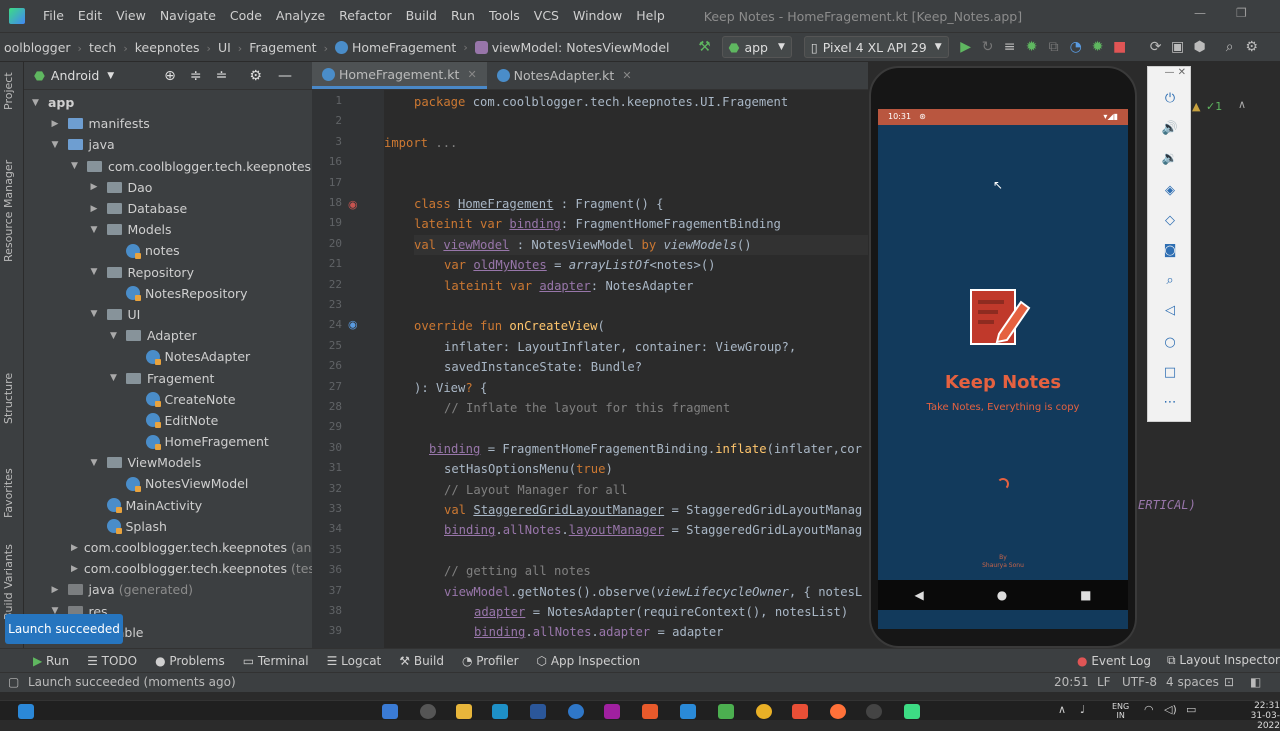  Describe the element at coordinates (874, 711) in the screenshot. I see `github-icon` at that location.